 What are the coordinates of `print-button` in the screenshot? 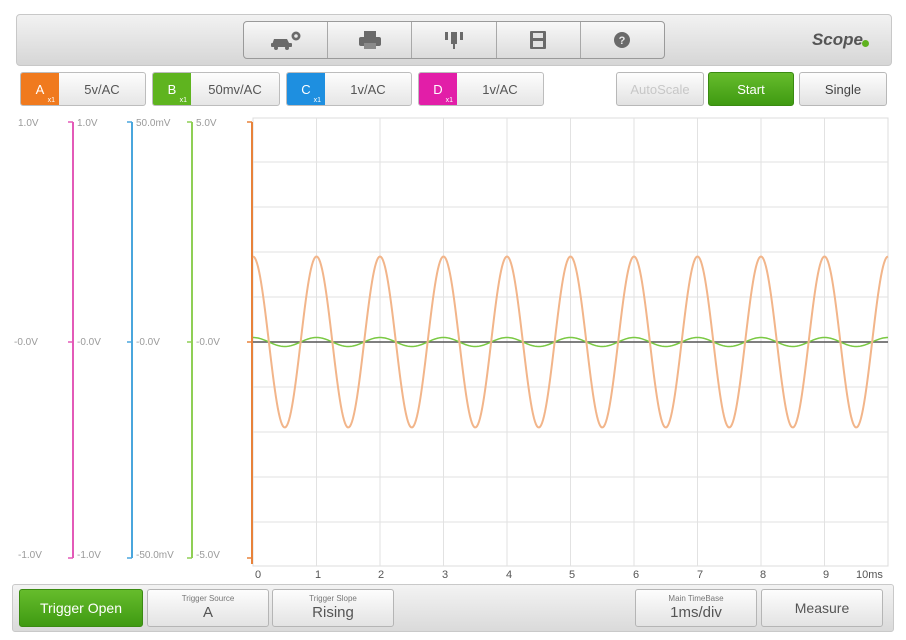 It's located at (370, 40).